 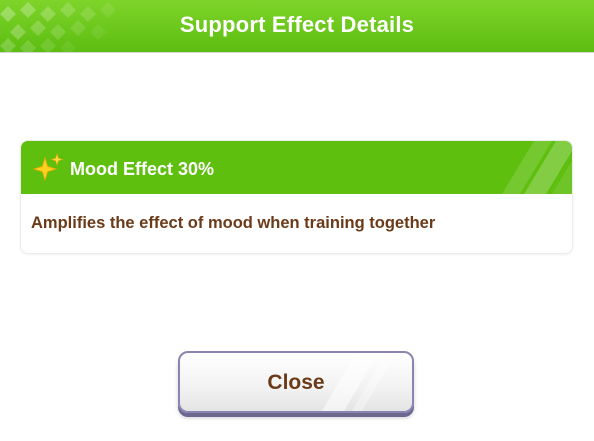 I want to click on dialog-title: Support Effect Details, so click(x=297, y=24).